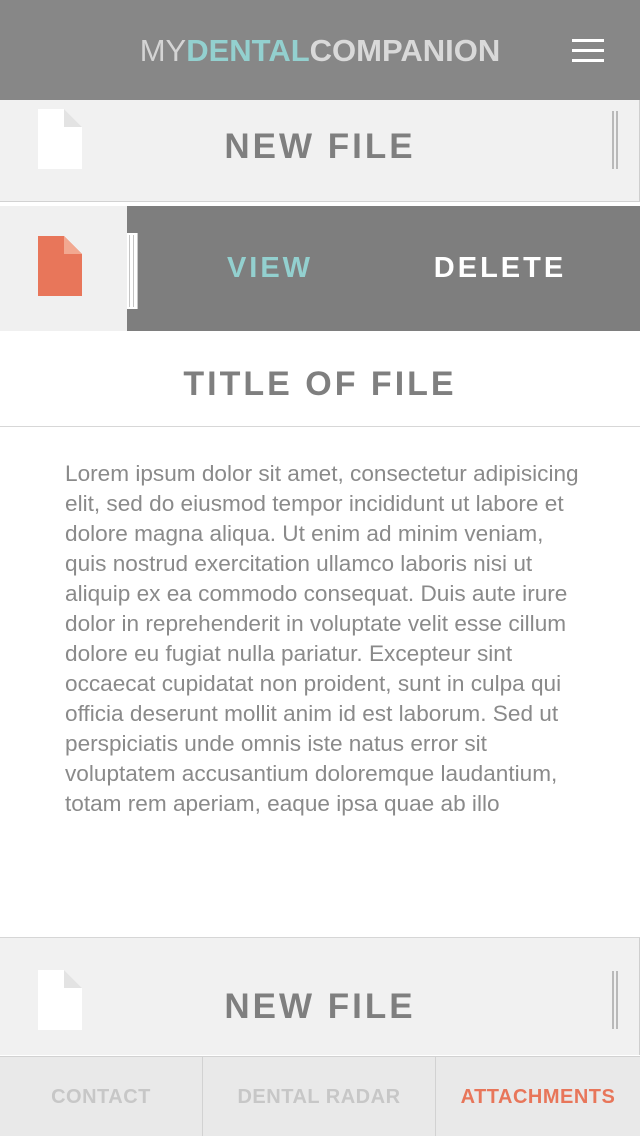  I want to click on title-divider, so click(320, 426).